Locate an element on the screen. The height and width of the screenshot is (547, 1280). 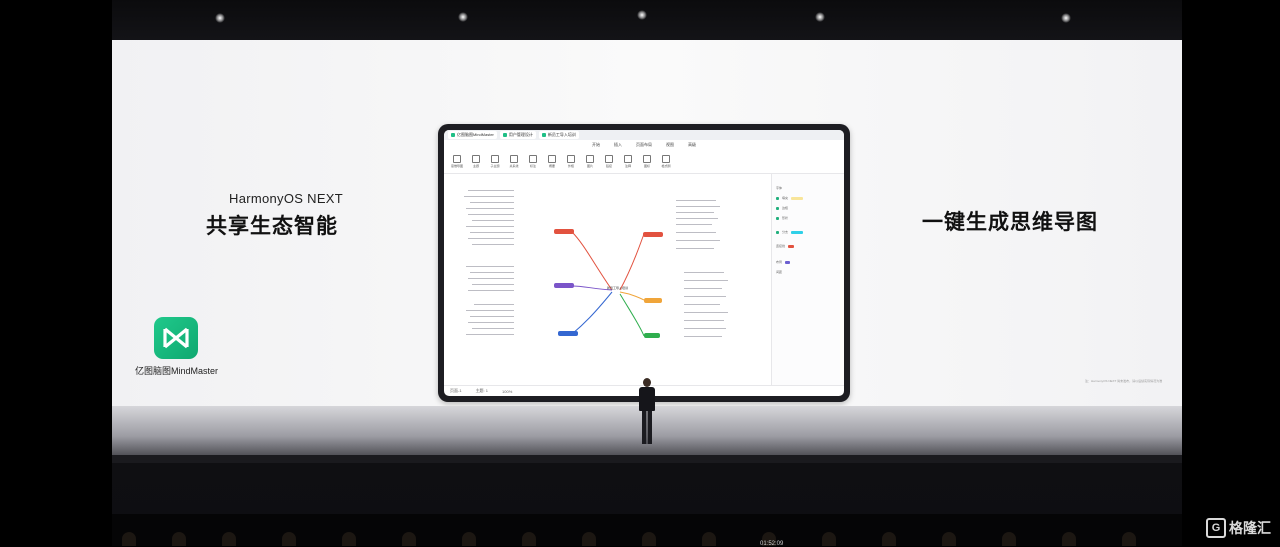
document-tab: 新员工导入培训 is located at coordinates (558, 135).